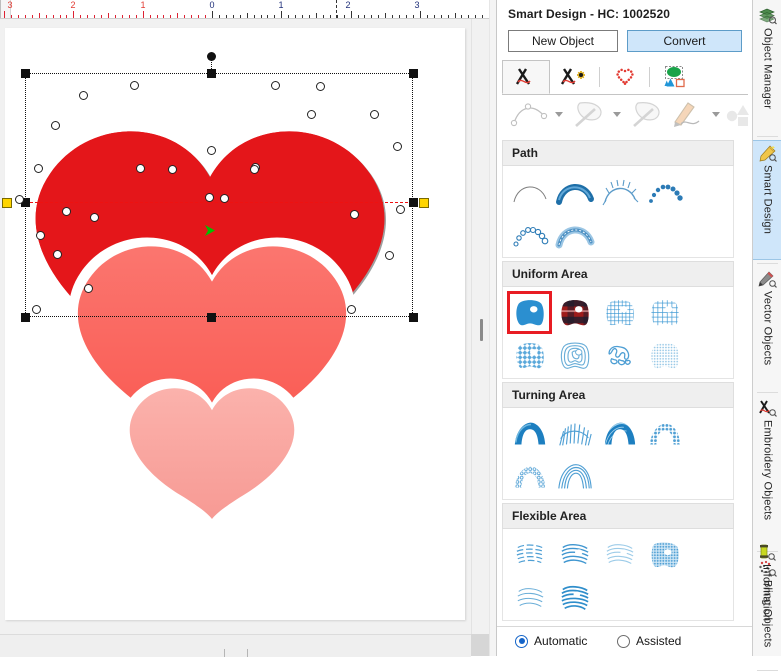 The height and width of the screenshot is (671, 781). I want to click on resize-handle-top-right, so click(413, 73).